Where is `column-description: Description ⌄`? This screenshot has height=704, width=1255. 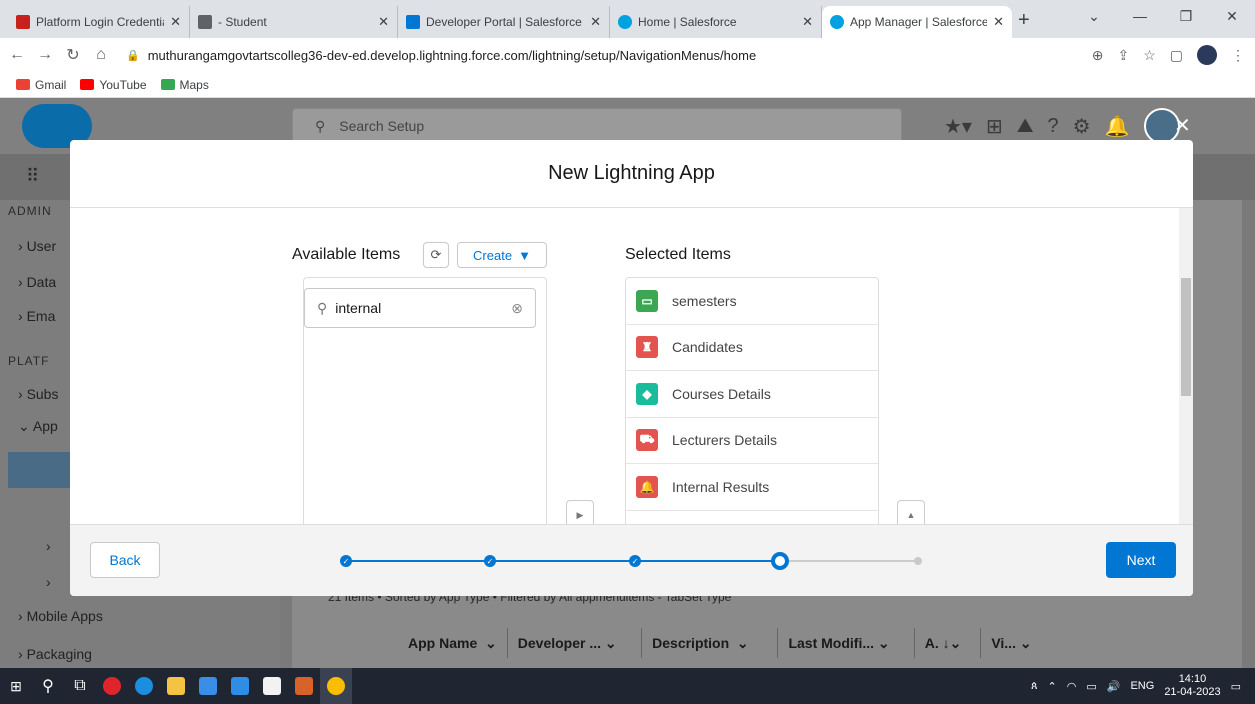 column-description: Description ⌄ is located at coordinates (710, 643).